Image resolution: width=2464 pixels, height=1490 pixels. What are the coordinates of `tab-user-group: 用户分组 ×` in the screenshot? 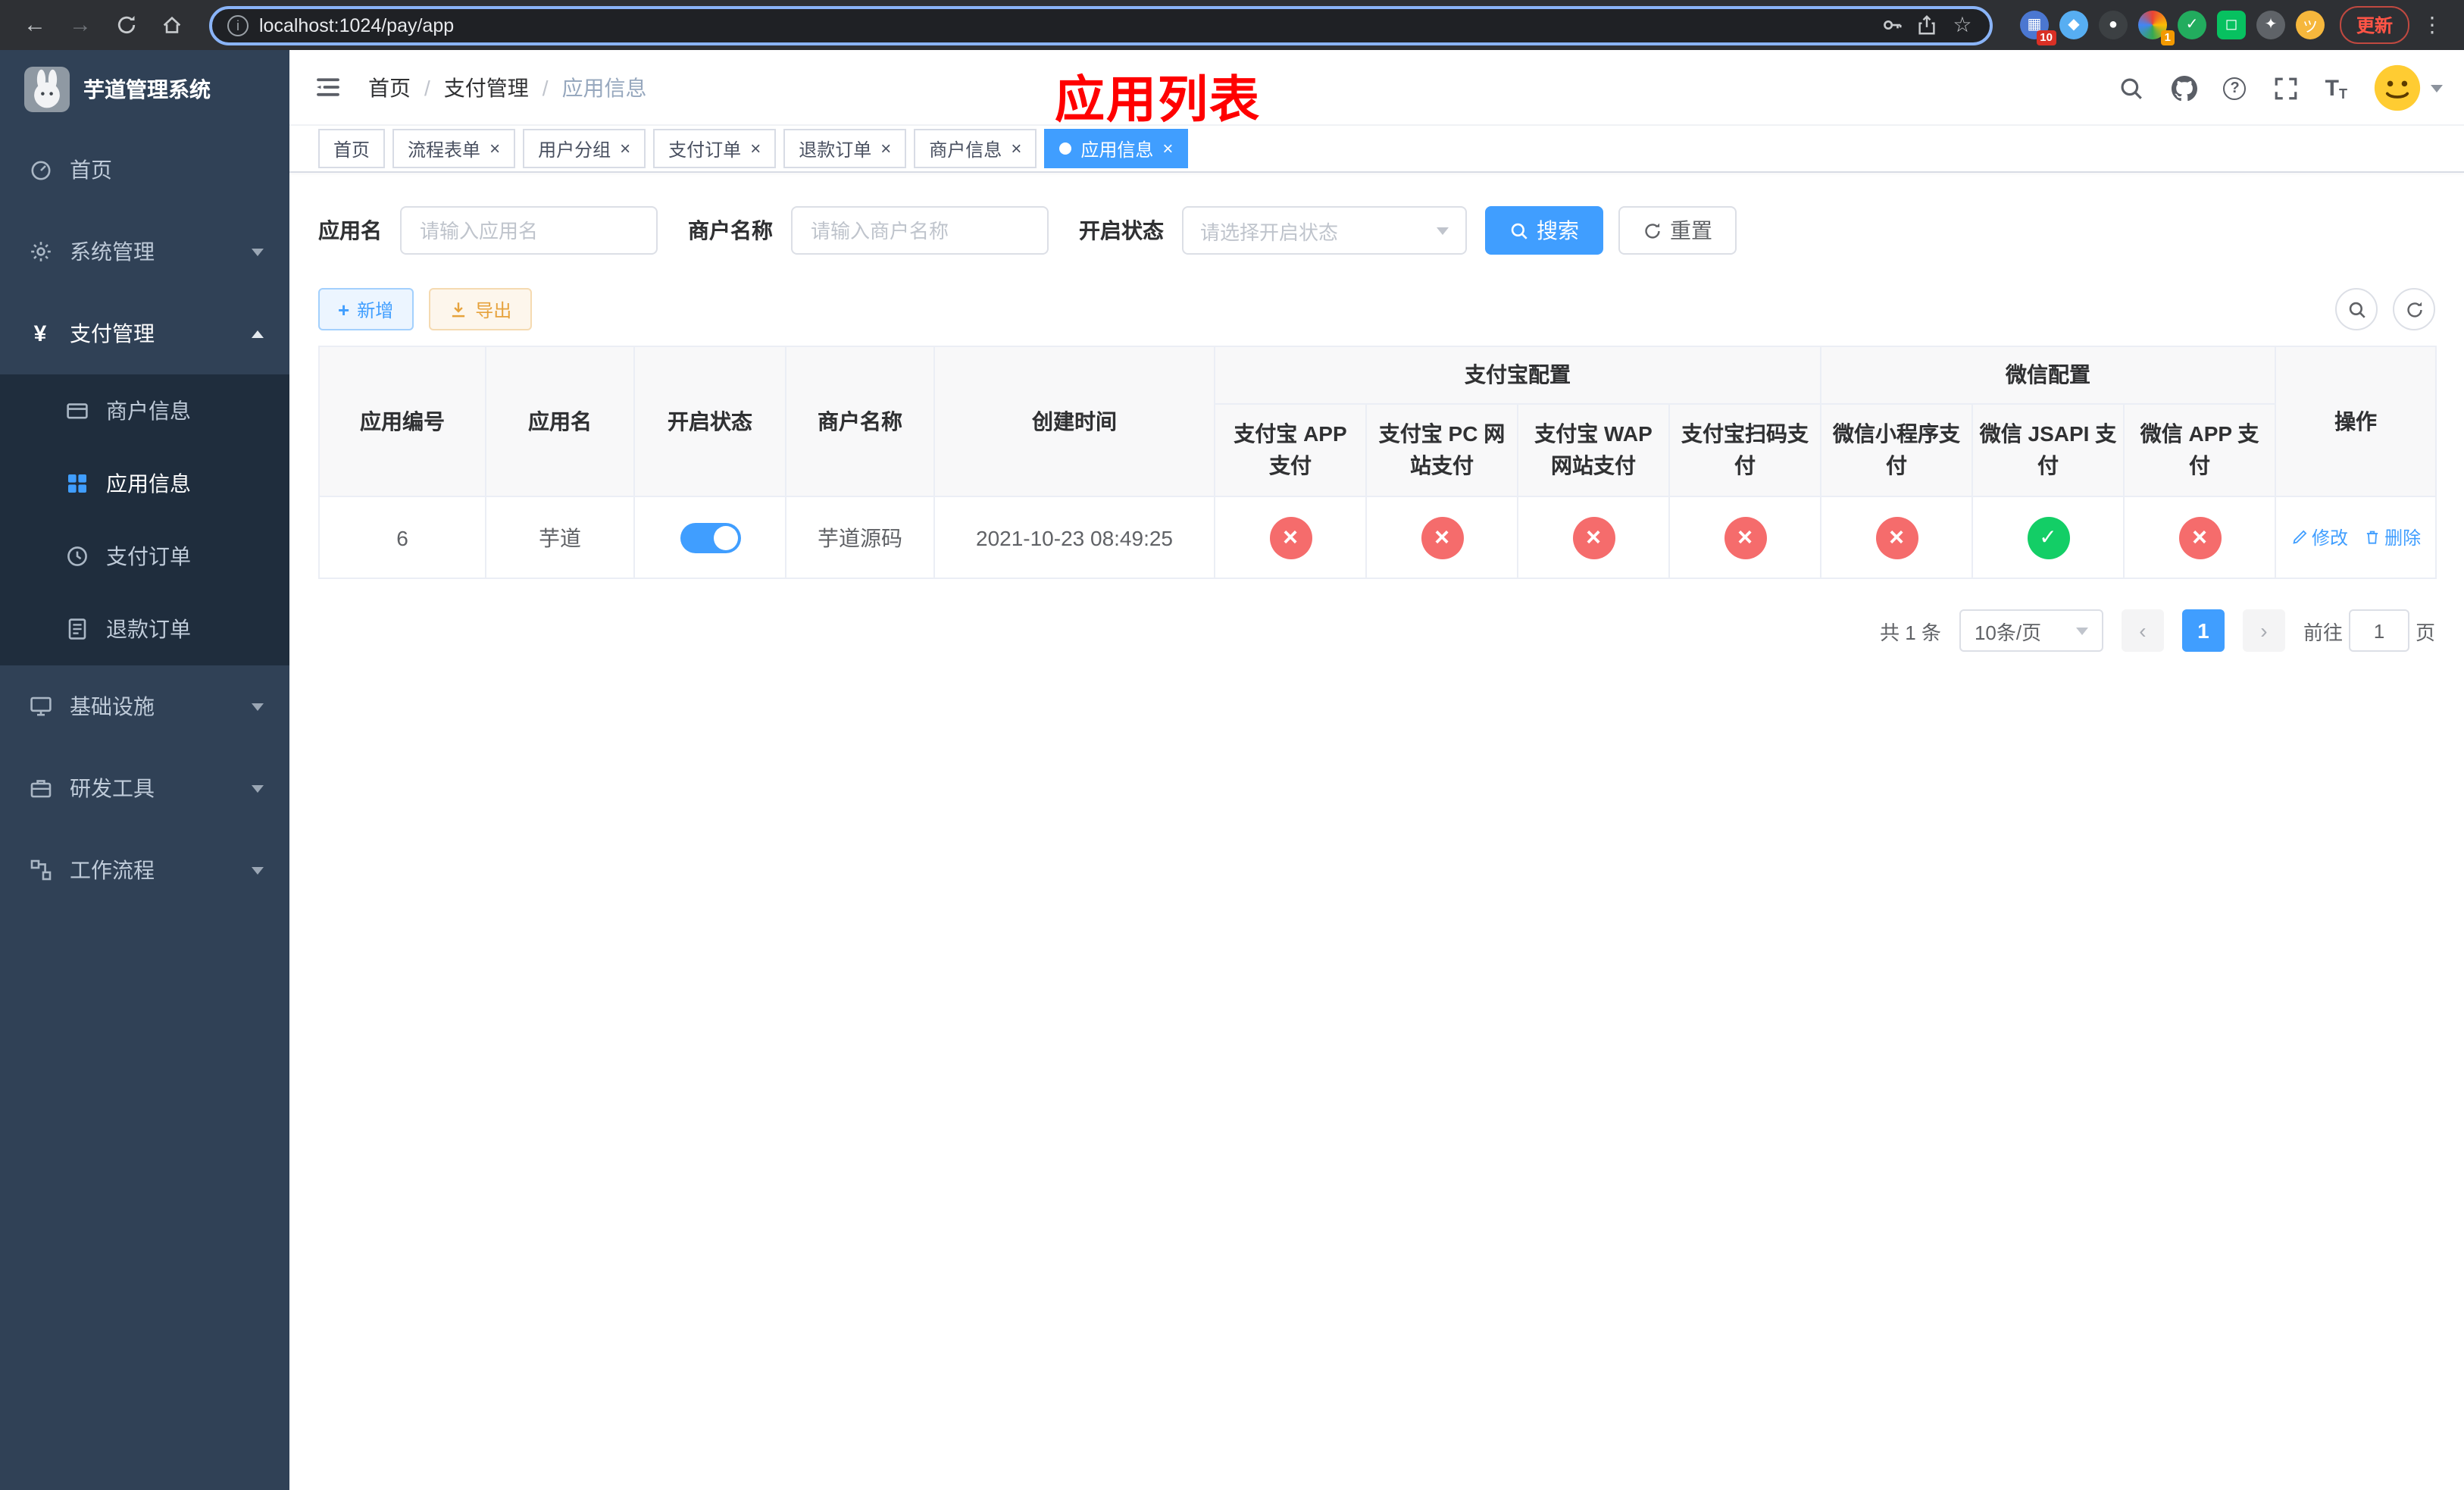 It's located at (584, 148).